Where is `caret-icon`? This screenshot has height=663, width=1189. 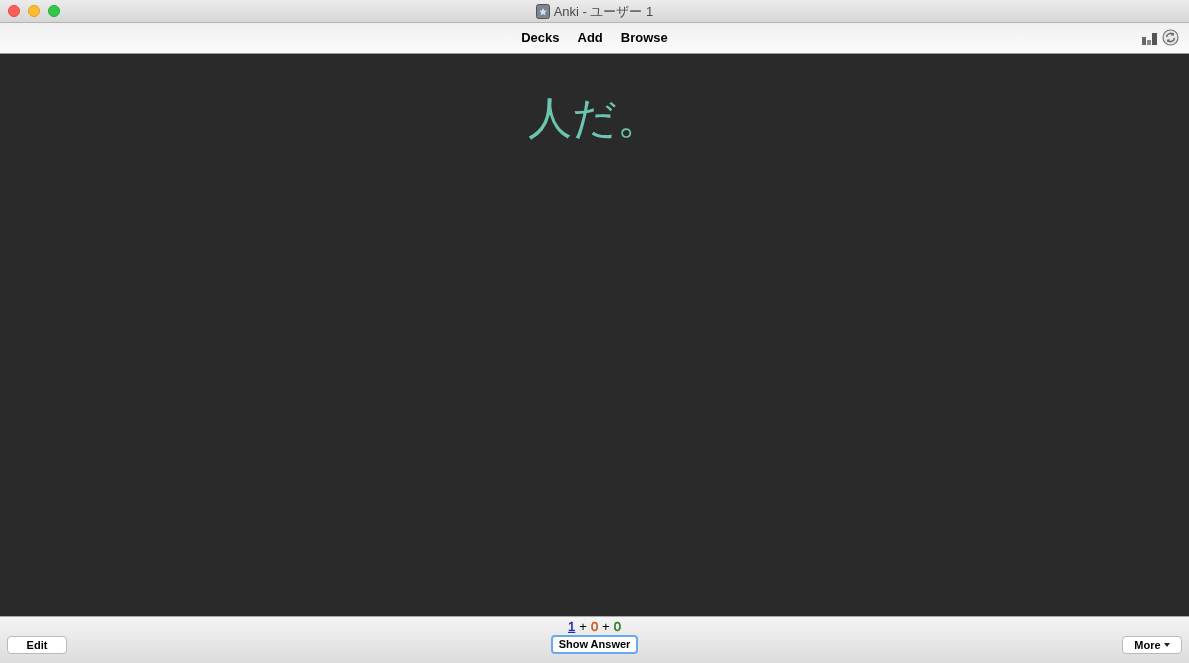 caret-icon is located at coordinates (1166, 645).